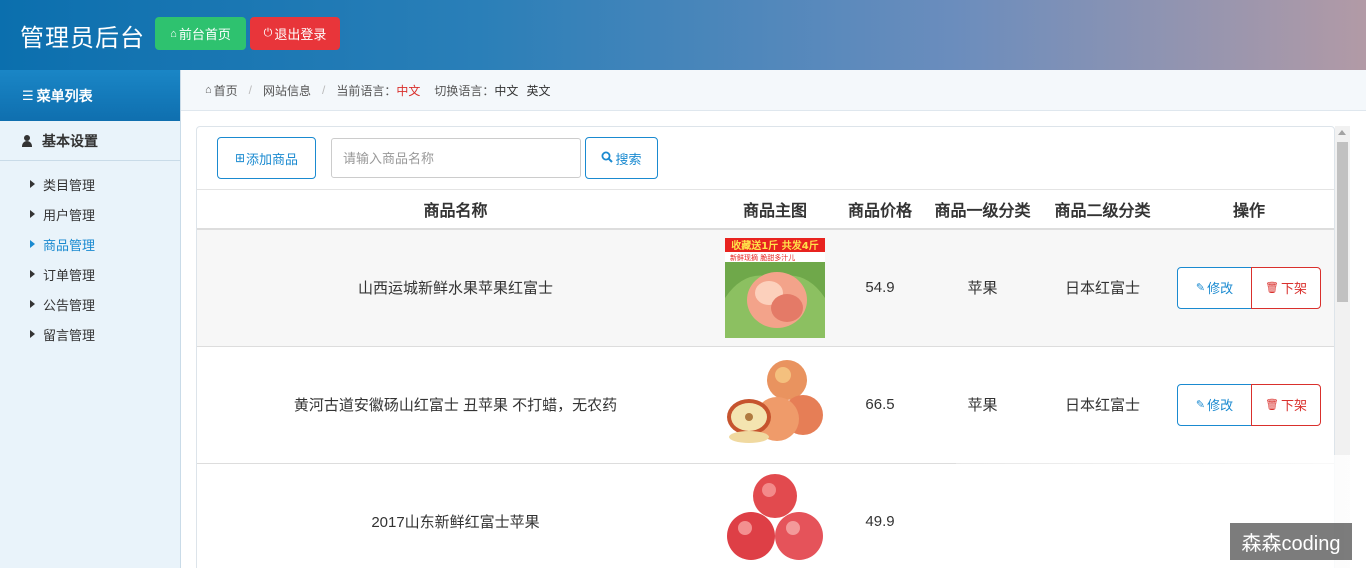 The height and width of the screenshot is (568, 1366). I want to click on product-name-cell: 黄河古道安徽砀山红富士 丑苹果 不打蜡，无农药, so click(455, 404).